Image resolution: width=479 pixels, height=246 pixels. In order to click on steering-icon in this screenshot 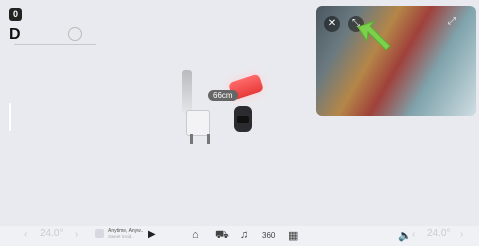, I will do `click(75, 34)`.